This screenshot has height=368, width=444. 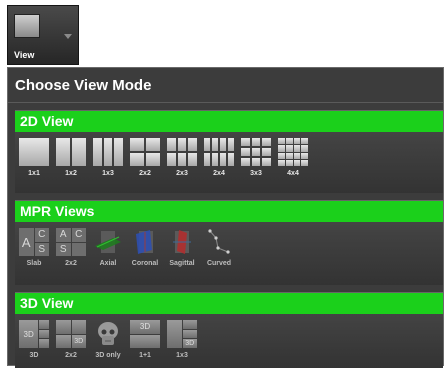 What do you see at coordinates (256, 173) in the screenshot?
I see `layout-label: 3x3` at bounding box center [256, 173].